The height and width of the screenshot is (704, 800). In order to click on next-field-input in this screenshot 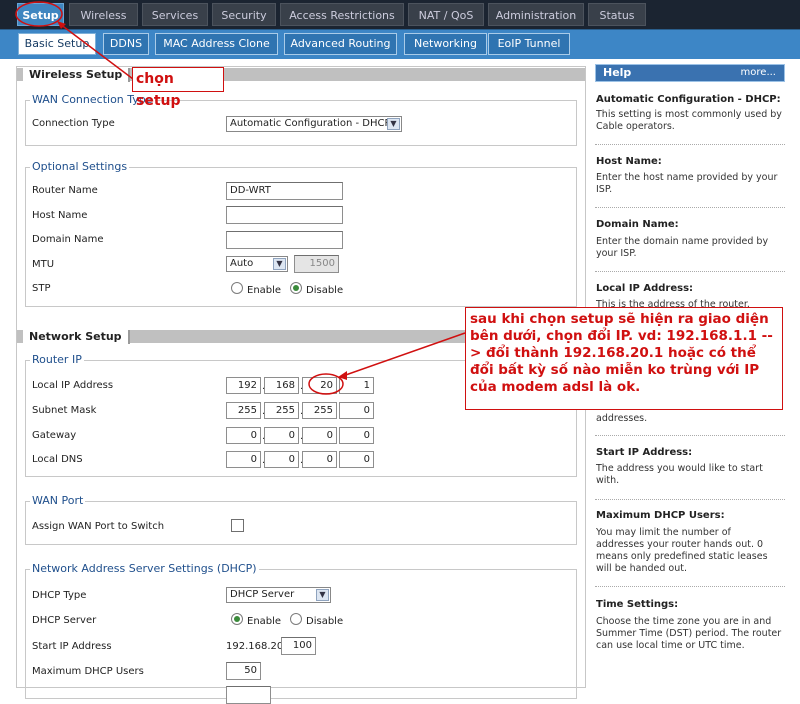, I will do `click(248, 695)`.